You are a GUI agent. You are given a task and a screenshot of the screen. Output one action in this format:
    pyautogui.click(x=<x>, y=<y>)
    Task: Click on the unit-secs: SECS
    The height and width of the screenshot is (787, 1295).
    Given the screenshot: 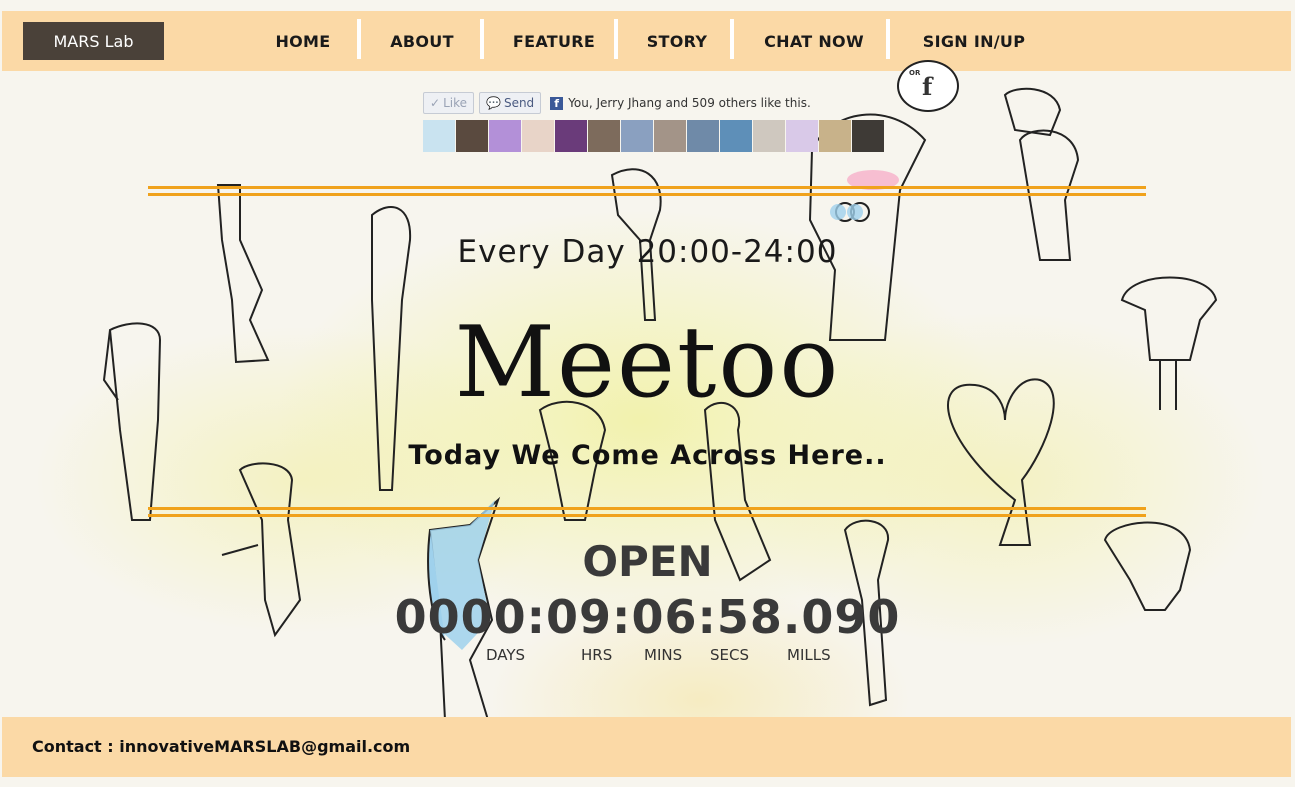 What is the action you would take?
    pyautogui.click(x=729, y=655)
    